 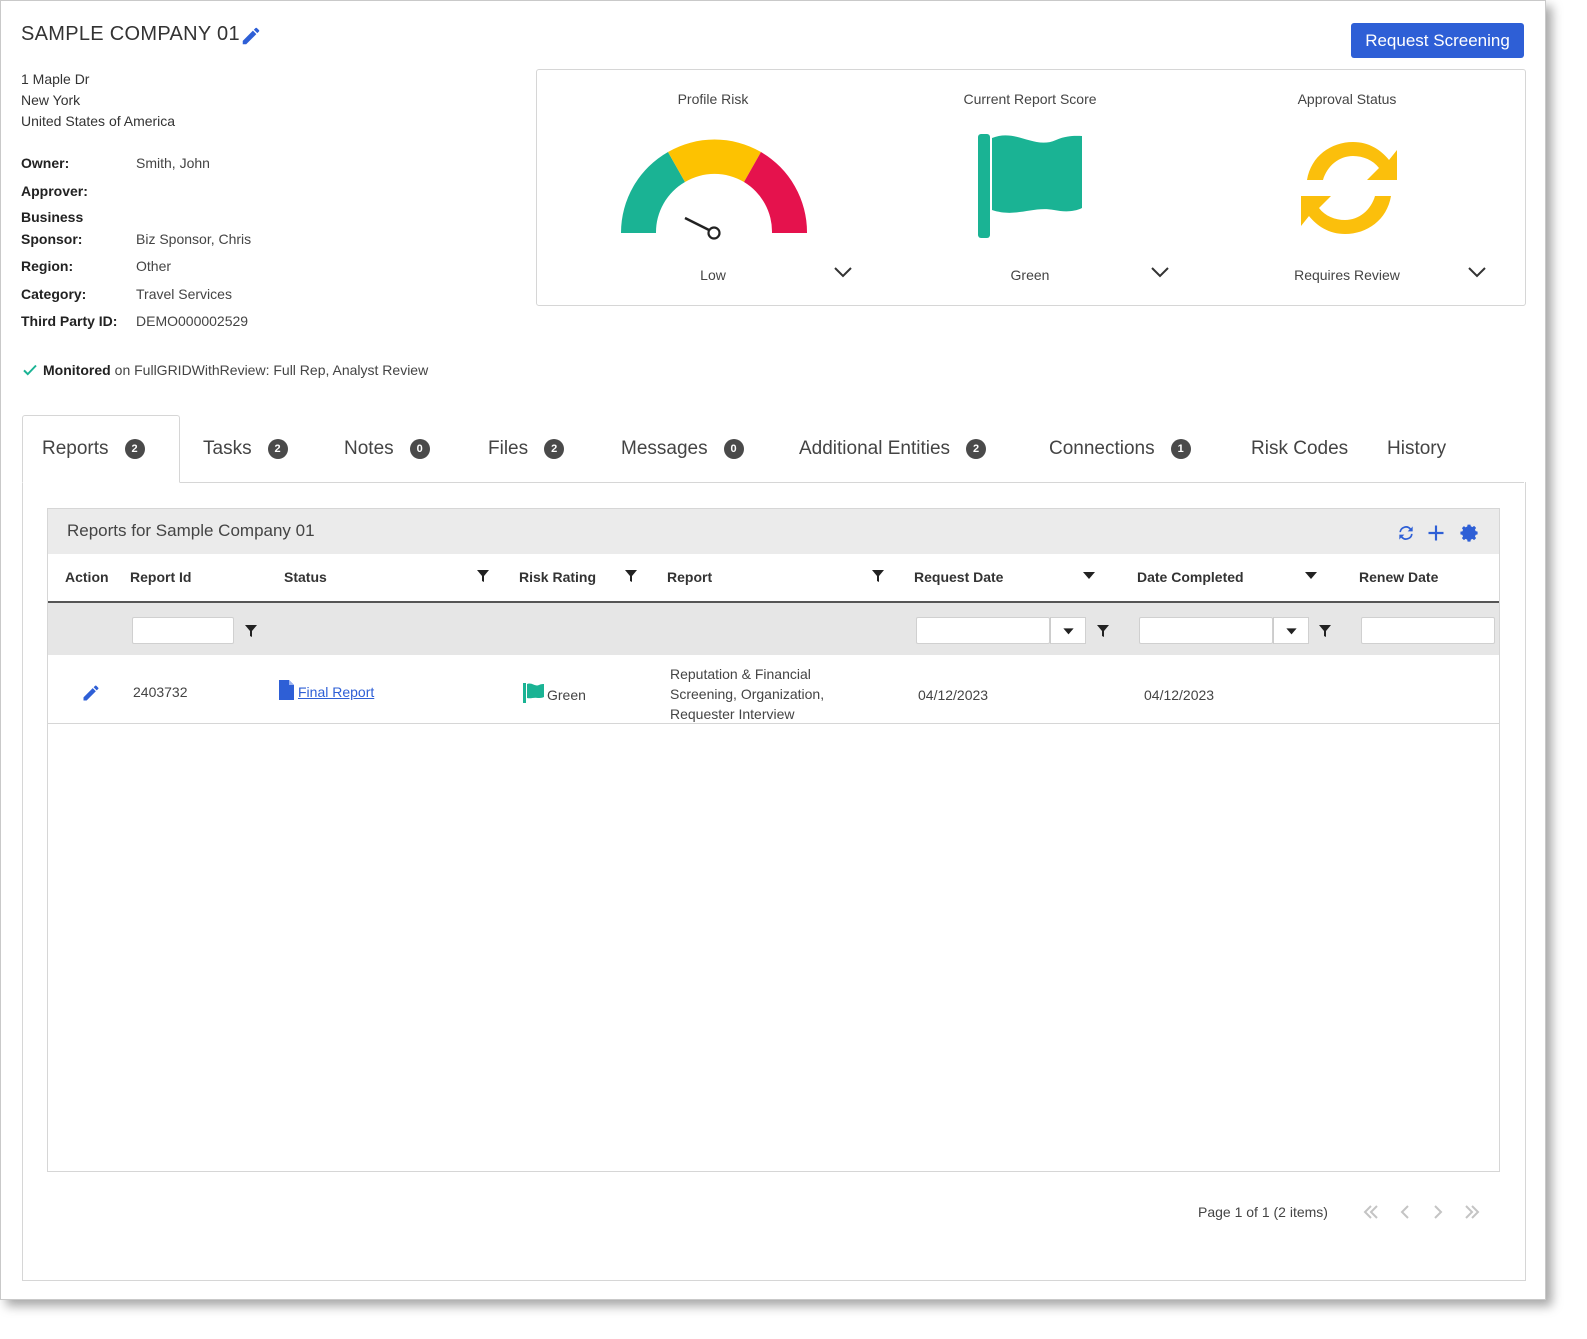 What do you see at coordinates (983, 630) in the screenshot?
I see `request-date-filter-input` at bounding box center [983, 630].